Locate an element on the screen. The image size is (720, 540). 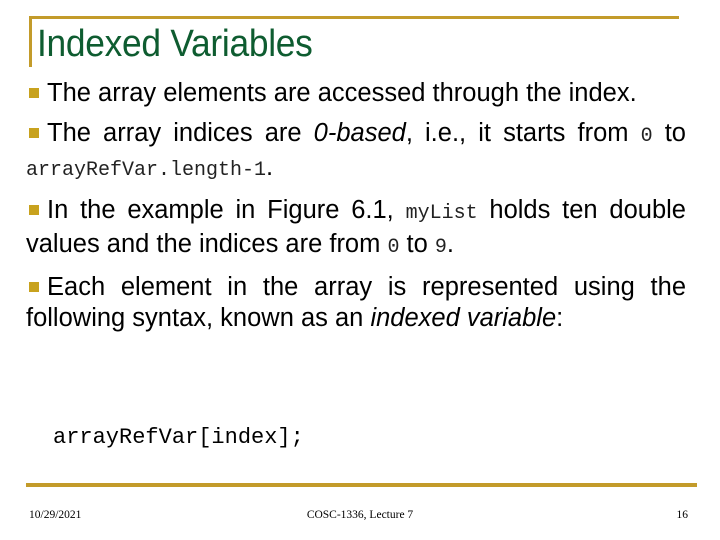
bullet-2-pre: The array indices are is located at coordinates (180, 133).